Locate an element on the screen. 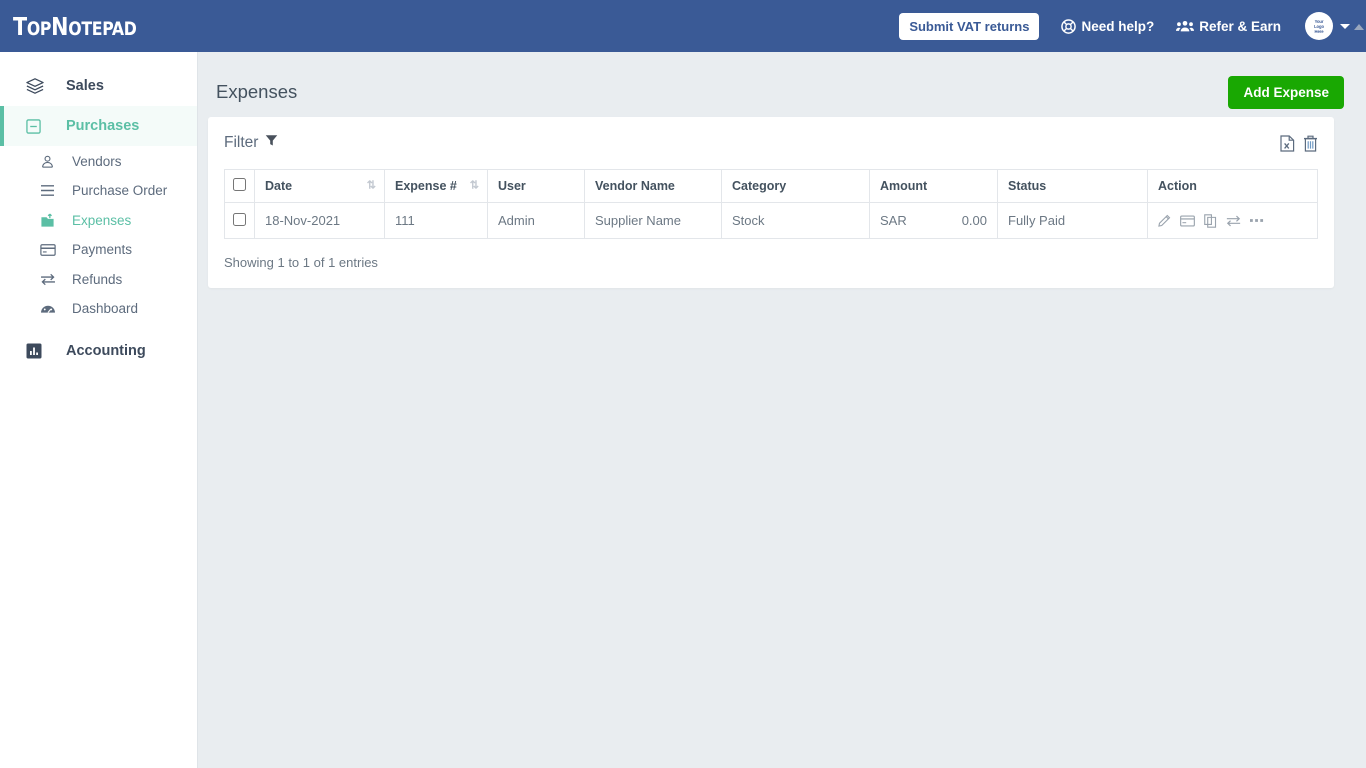  sidebar-group-sales: Sales is located at coordinates (98, 86).